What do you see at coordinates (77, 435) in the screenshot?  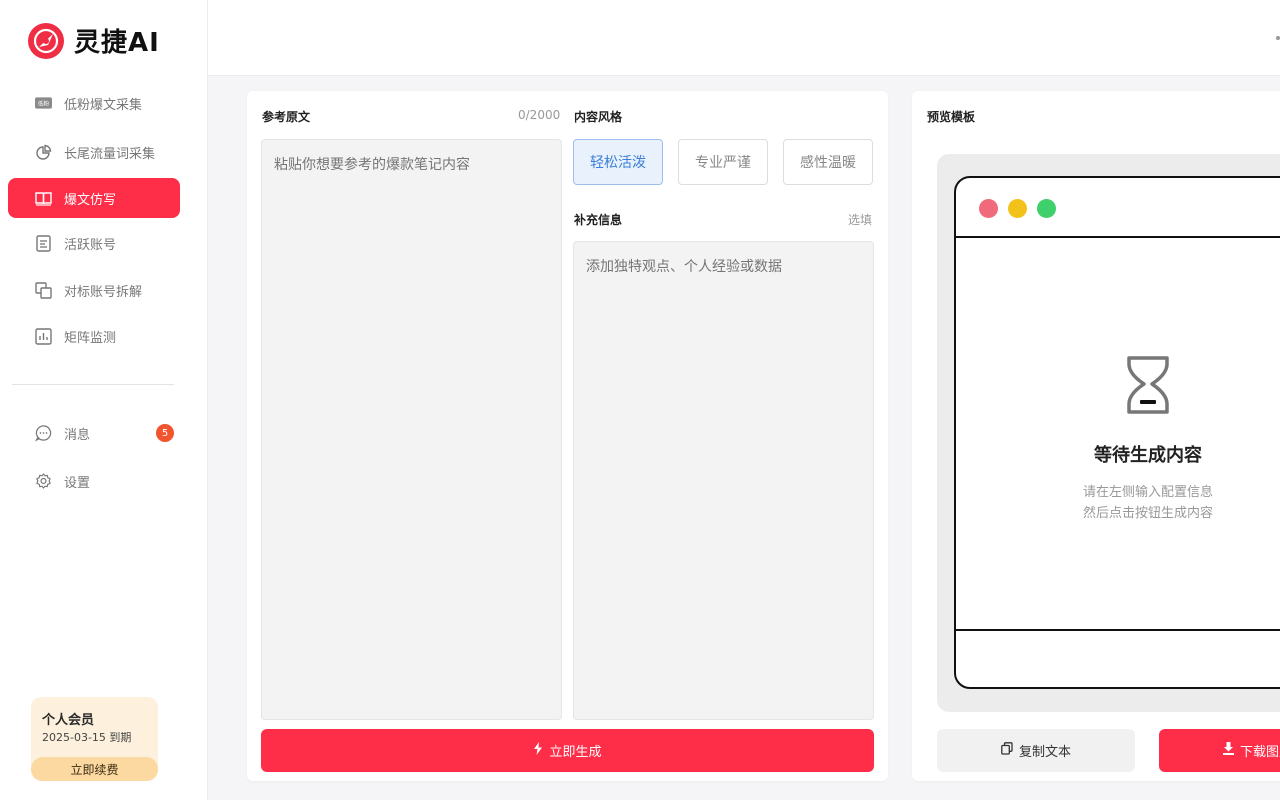 I see `sidebar-item-label: 消息` at bounding box center [77, 435].